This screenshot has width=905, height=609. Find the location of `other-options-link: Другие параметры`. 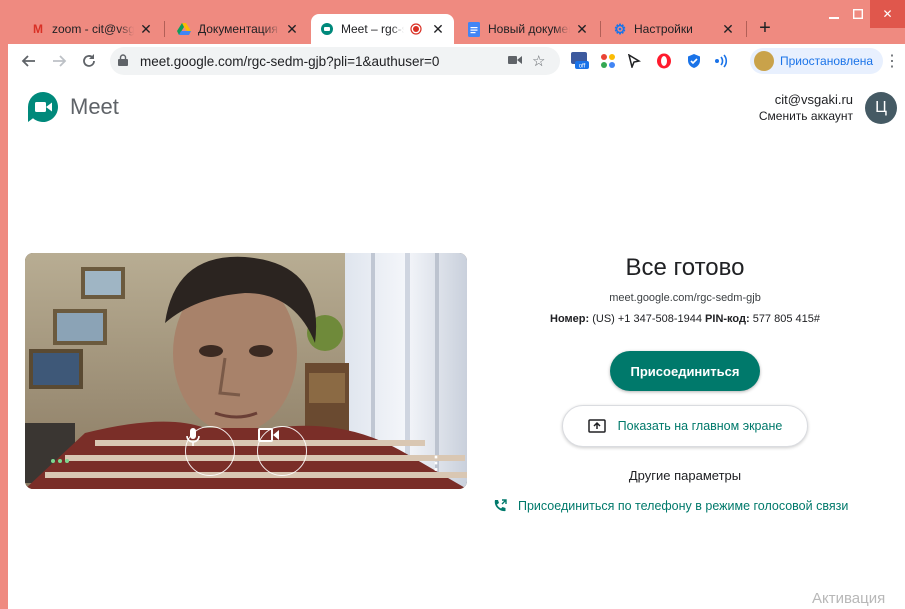

other-options-link: Другие параметры is located at coordinates (685, 475).